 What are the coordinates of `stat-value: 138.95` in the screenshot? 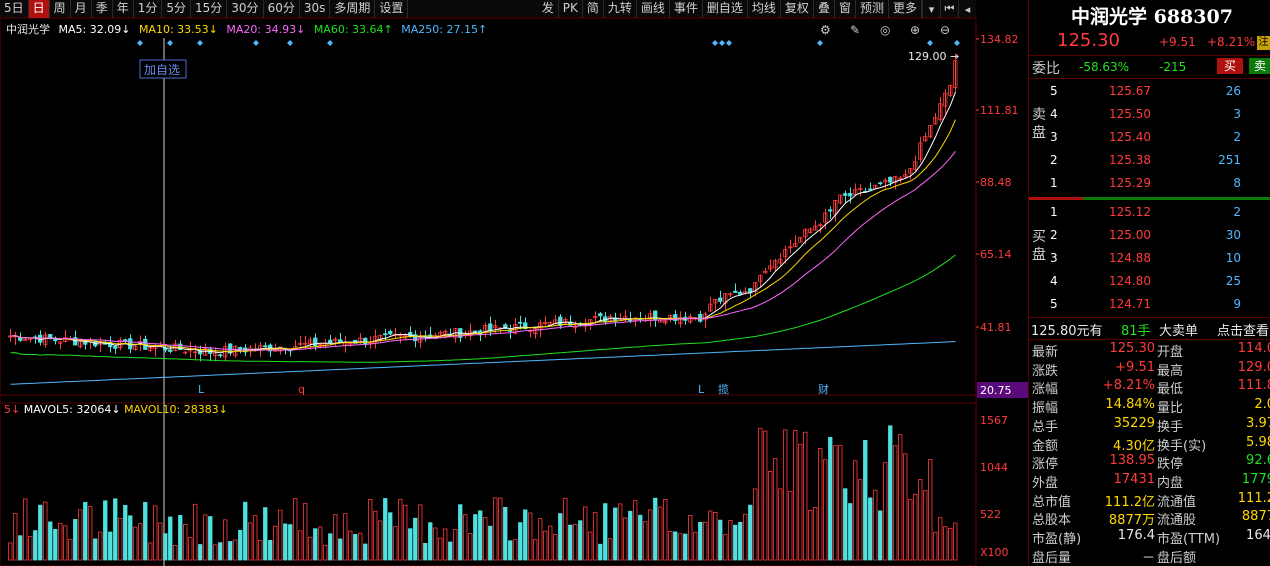 It's located at (1132, 461).